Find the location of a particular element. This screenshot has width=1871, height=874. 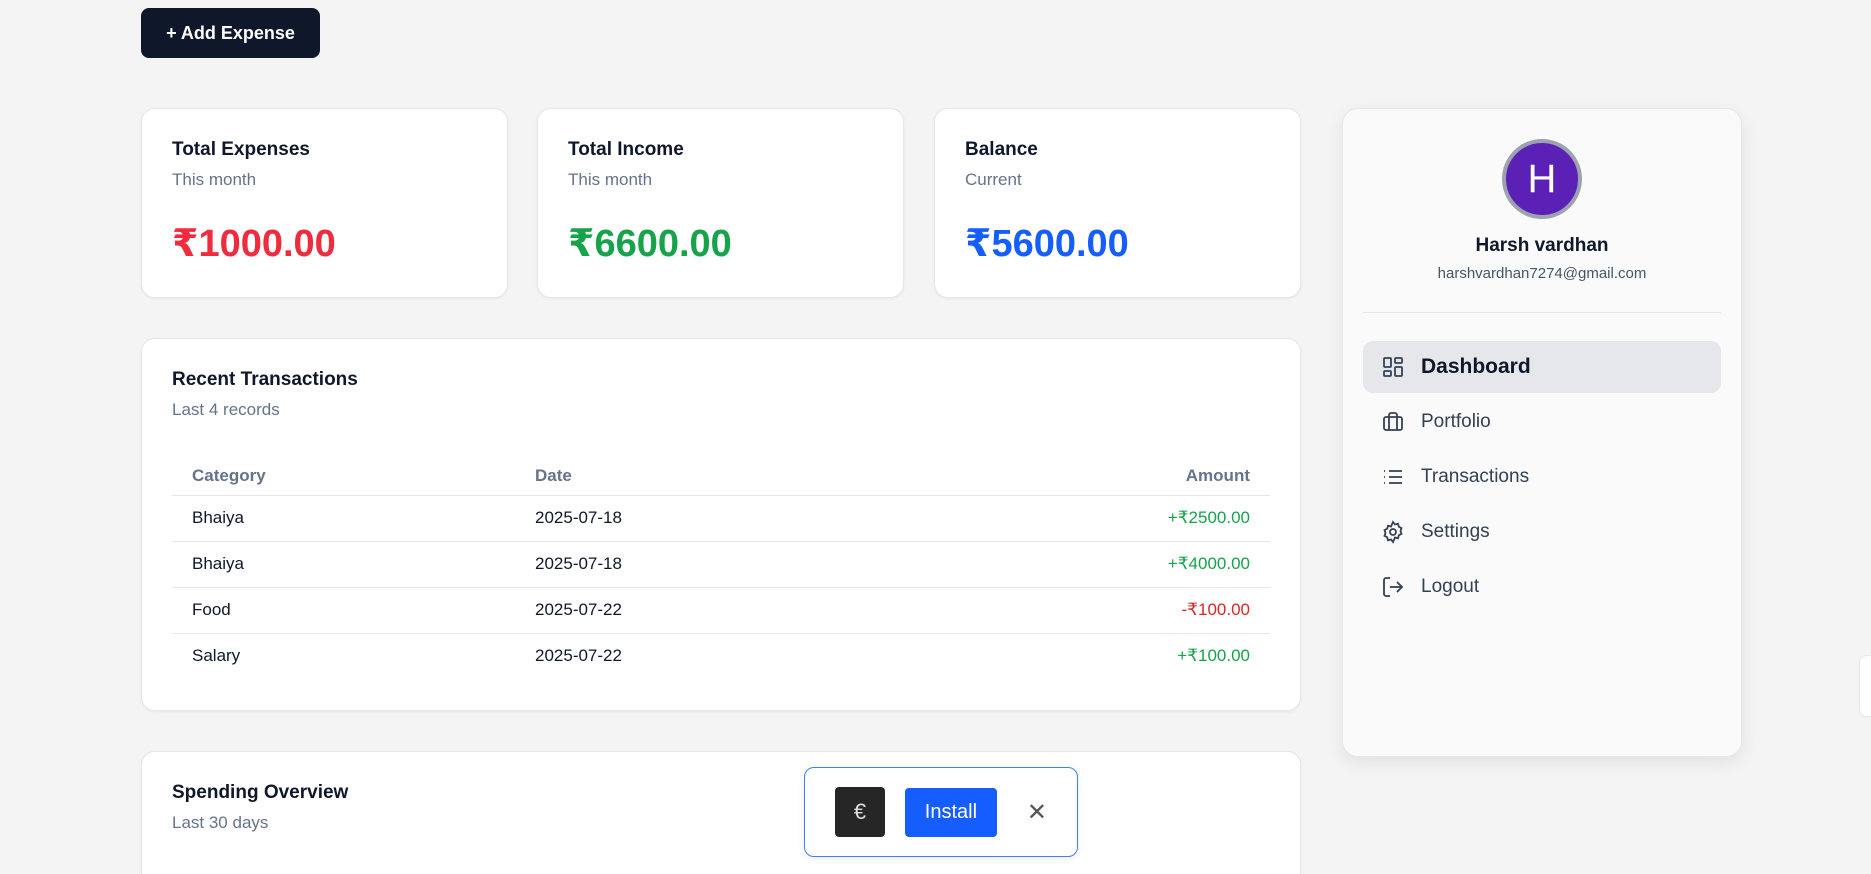

stat-subtitle: Current is located at coordinates (993, 179).